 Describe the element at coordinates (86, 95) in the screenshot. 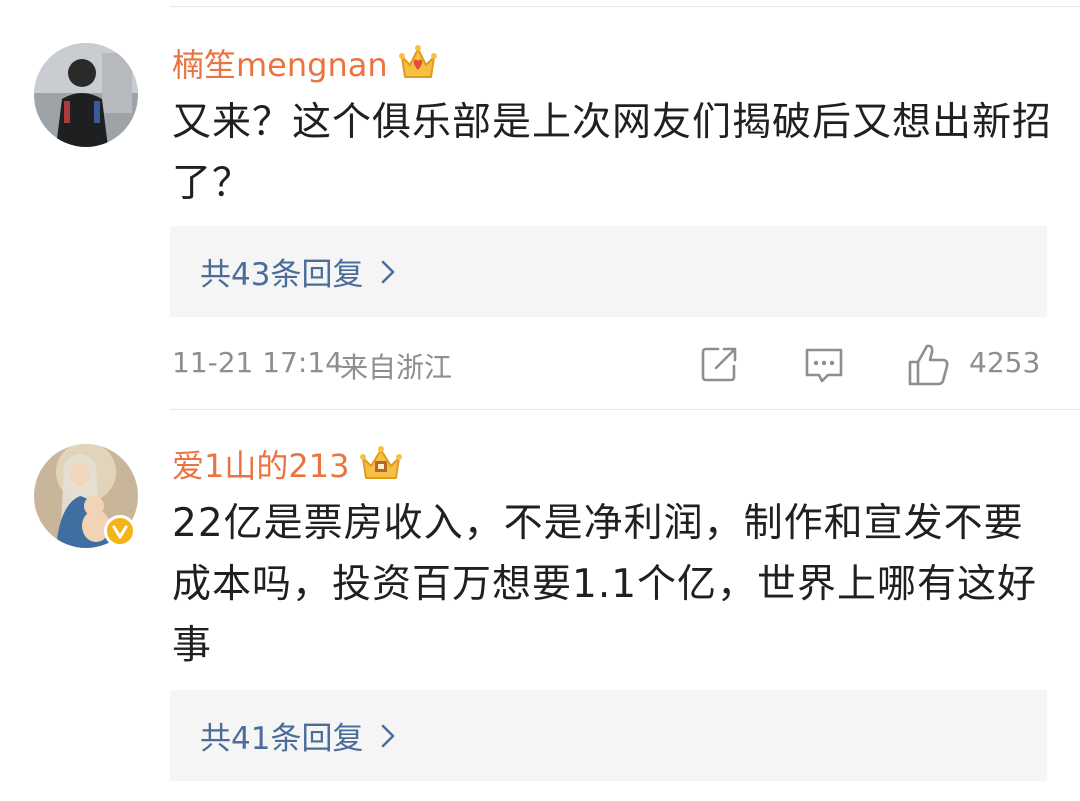

I see `avatar` at that location.